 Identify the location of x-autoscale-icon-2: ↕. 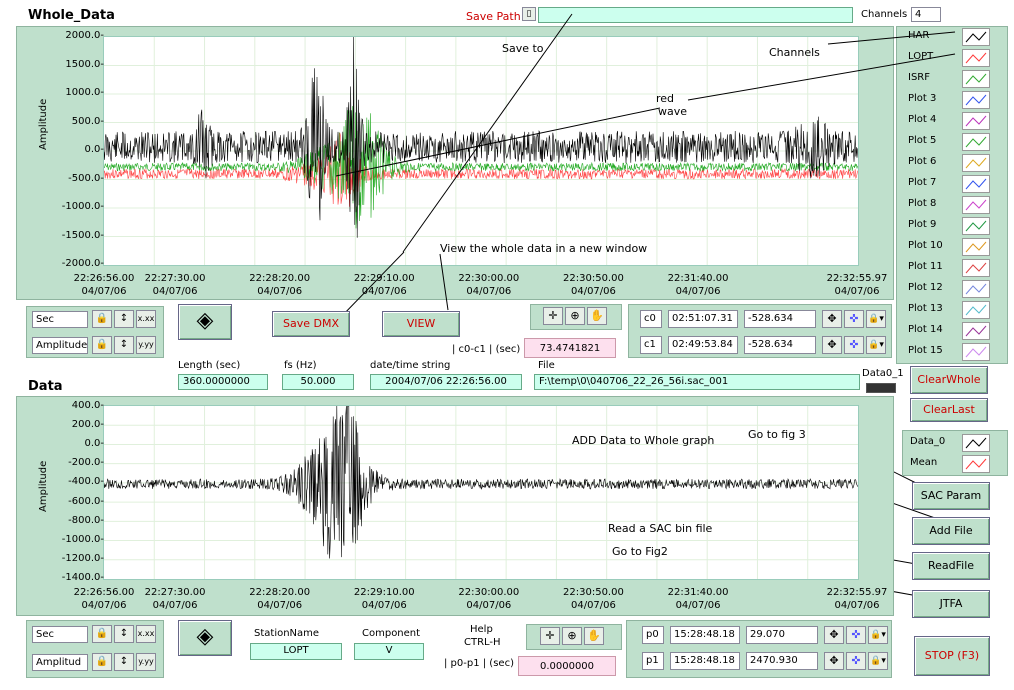
(124, 634).